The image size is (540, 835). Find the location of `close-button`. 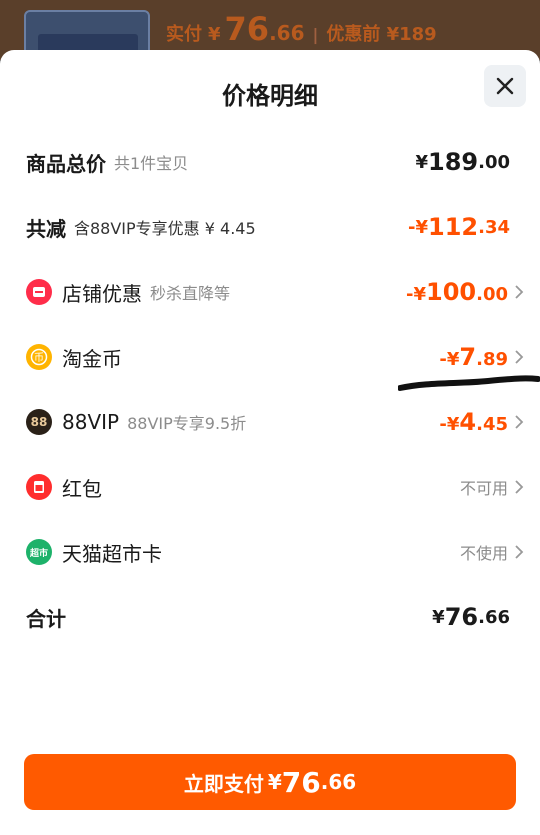

close-button is located at coordinates (505, 86).